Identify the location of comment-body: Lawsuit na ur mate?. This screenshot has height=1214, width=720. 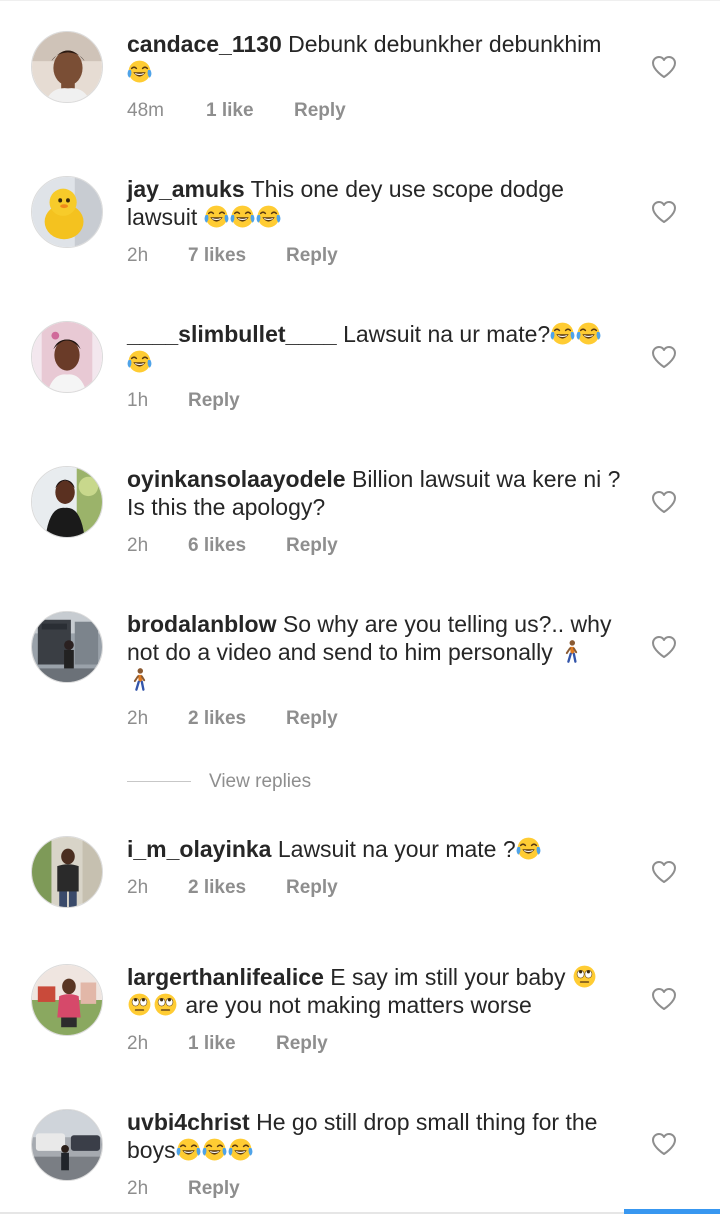
(447, 334).